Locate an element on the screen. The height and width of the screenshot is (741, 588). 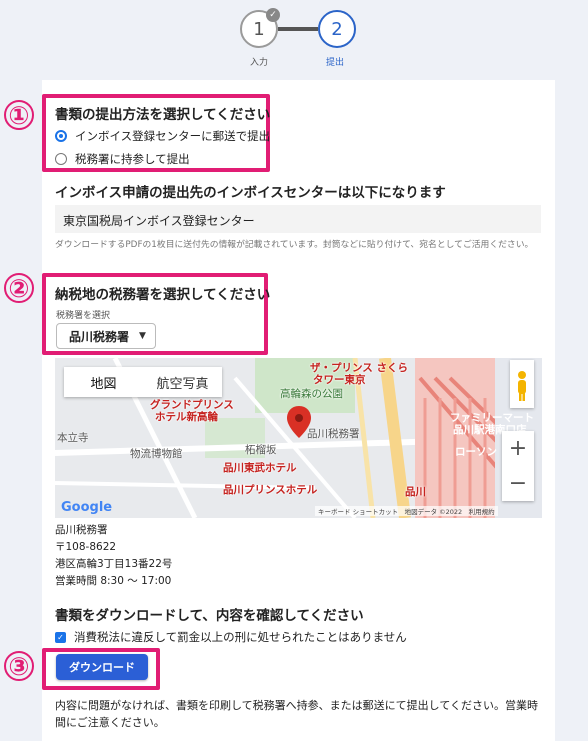
map-label-museum: 物流博物館 is located at coordinates (156, 454).